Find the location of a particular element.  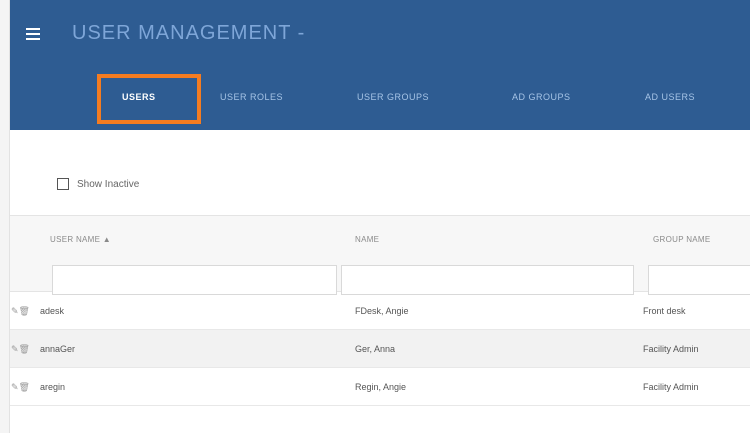

group-name-filter-input is located at coordinates (699, 280).